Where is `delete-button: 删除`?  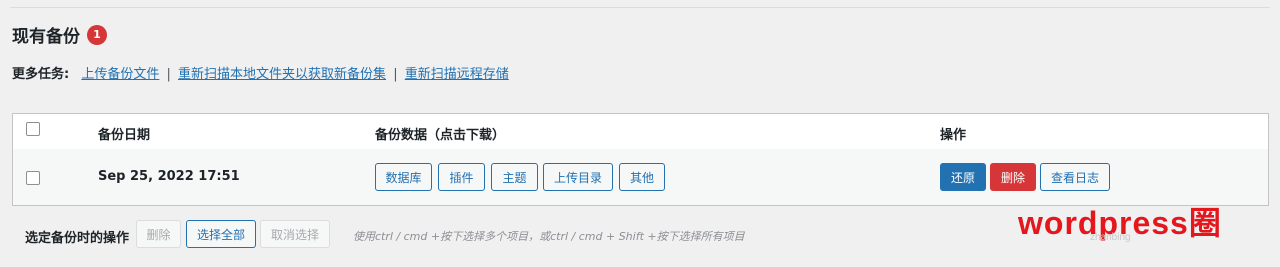 delete-button: 删除 is located at coordinates (1013, 177).